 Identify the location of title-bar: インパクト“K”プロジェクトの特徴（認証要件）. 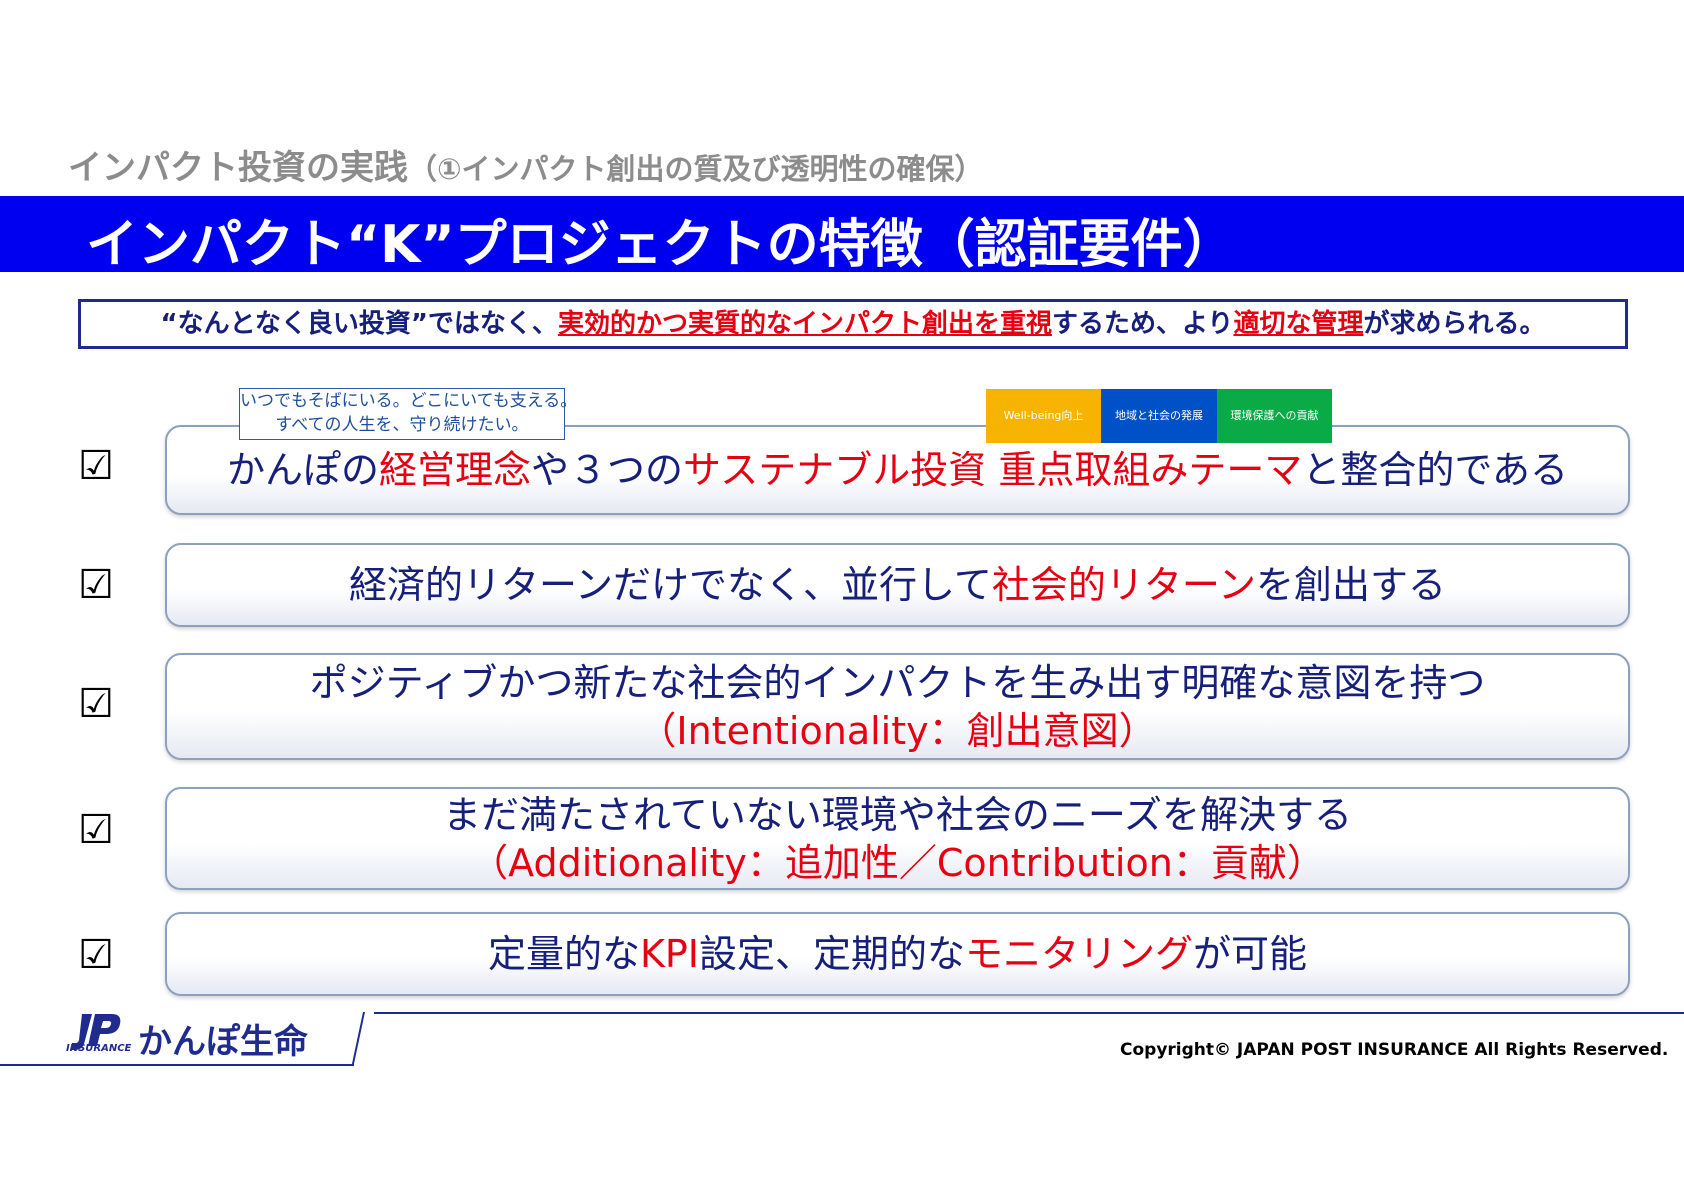
(842, 235).